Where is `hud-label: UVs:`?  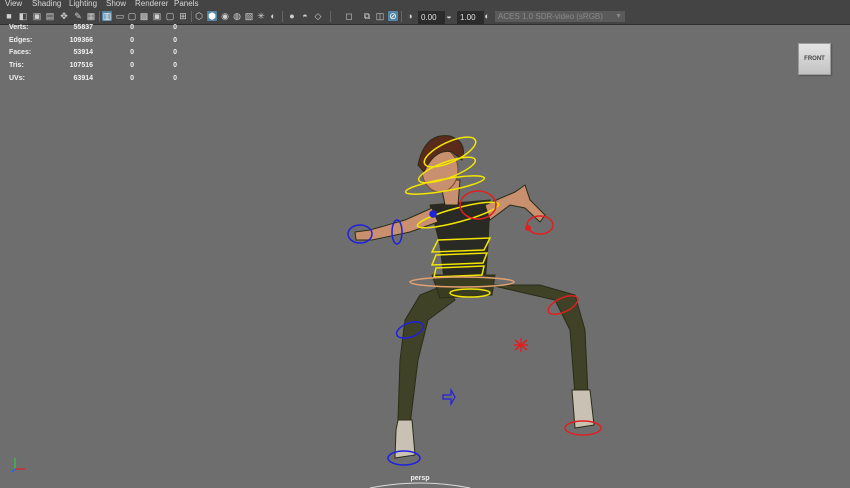
hud-label: UVs: is located at coordinates (17, 78).